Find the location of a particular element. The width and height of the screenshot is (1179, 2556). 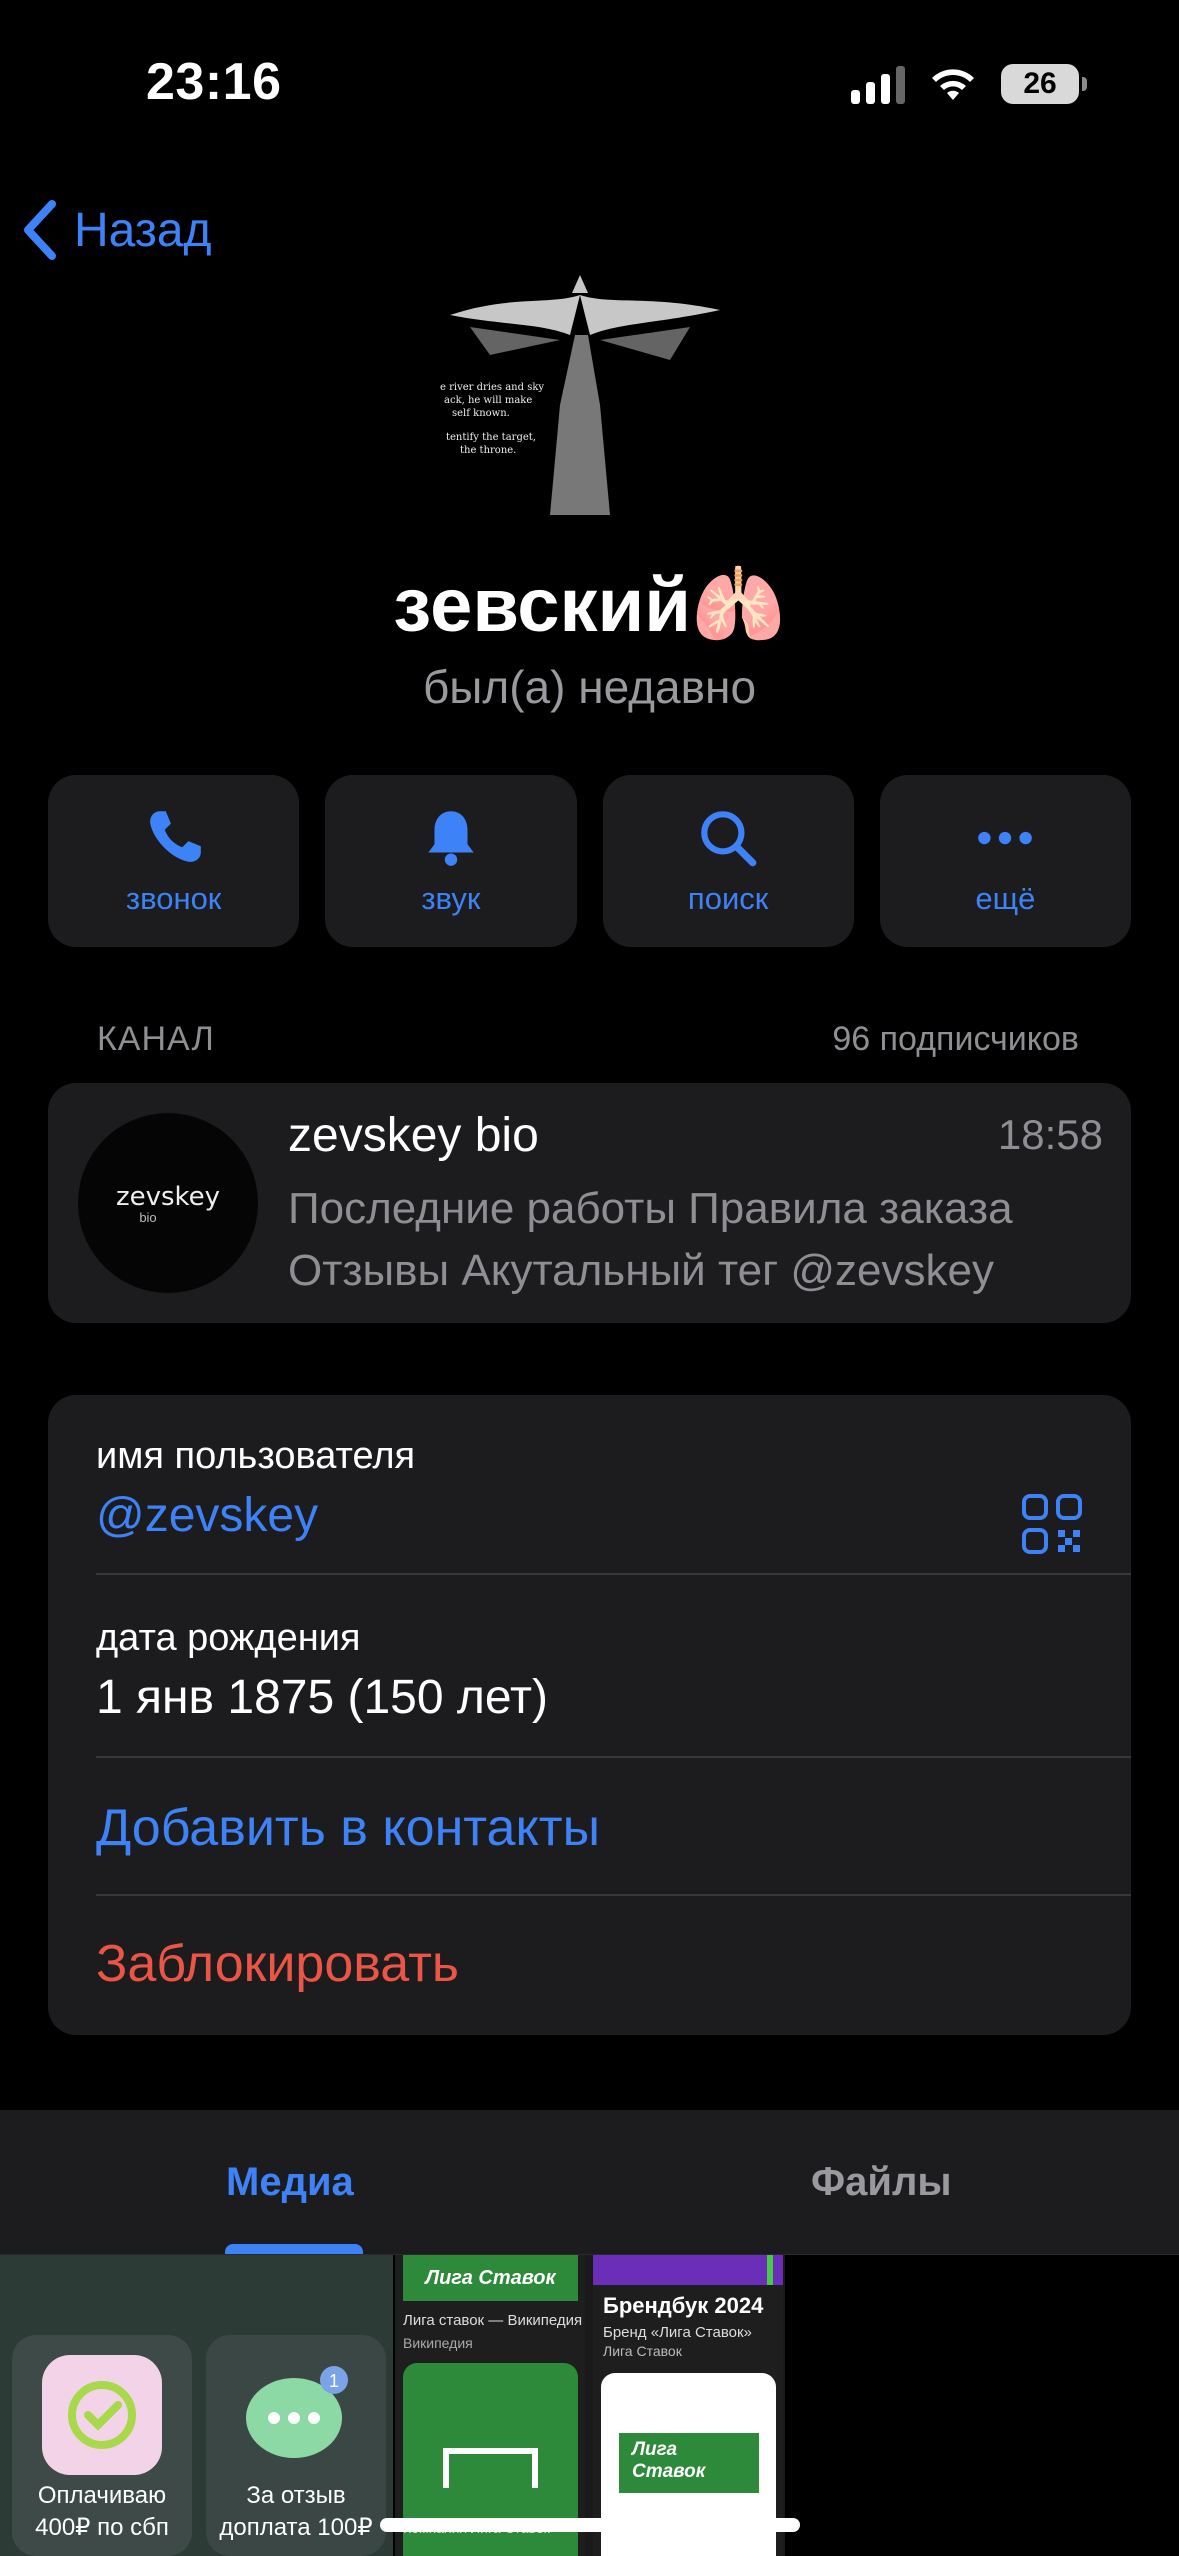

qr-code-icon is located at coordinates (1052, 1524).